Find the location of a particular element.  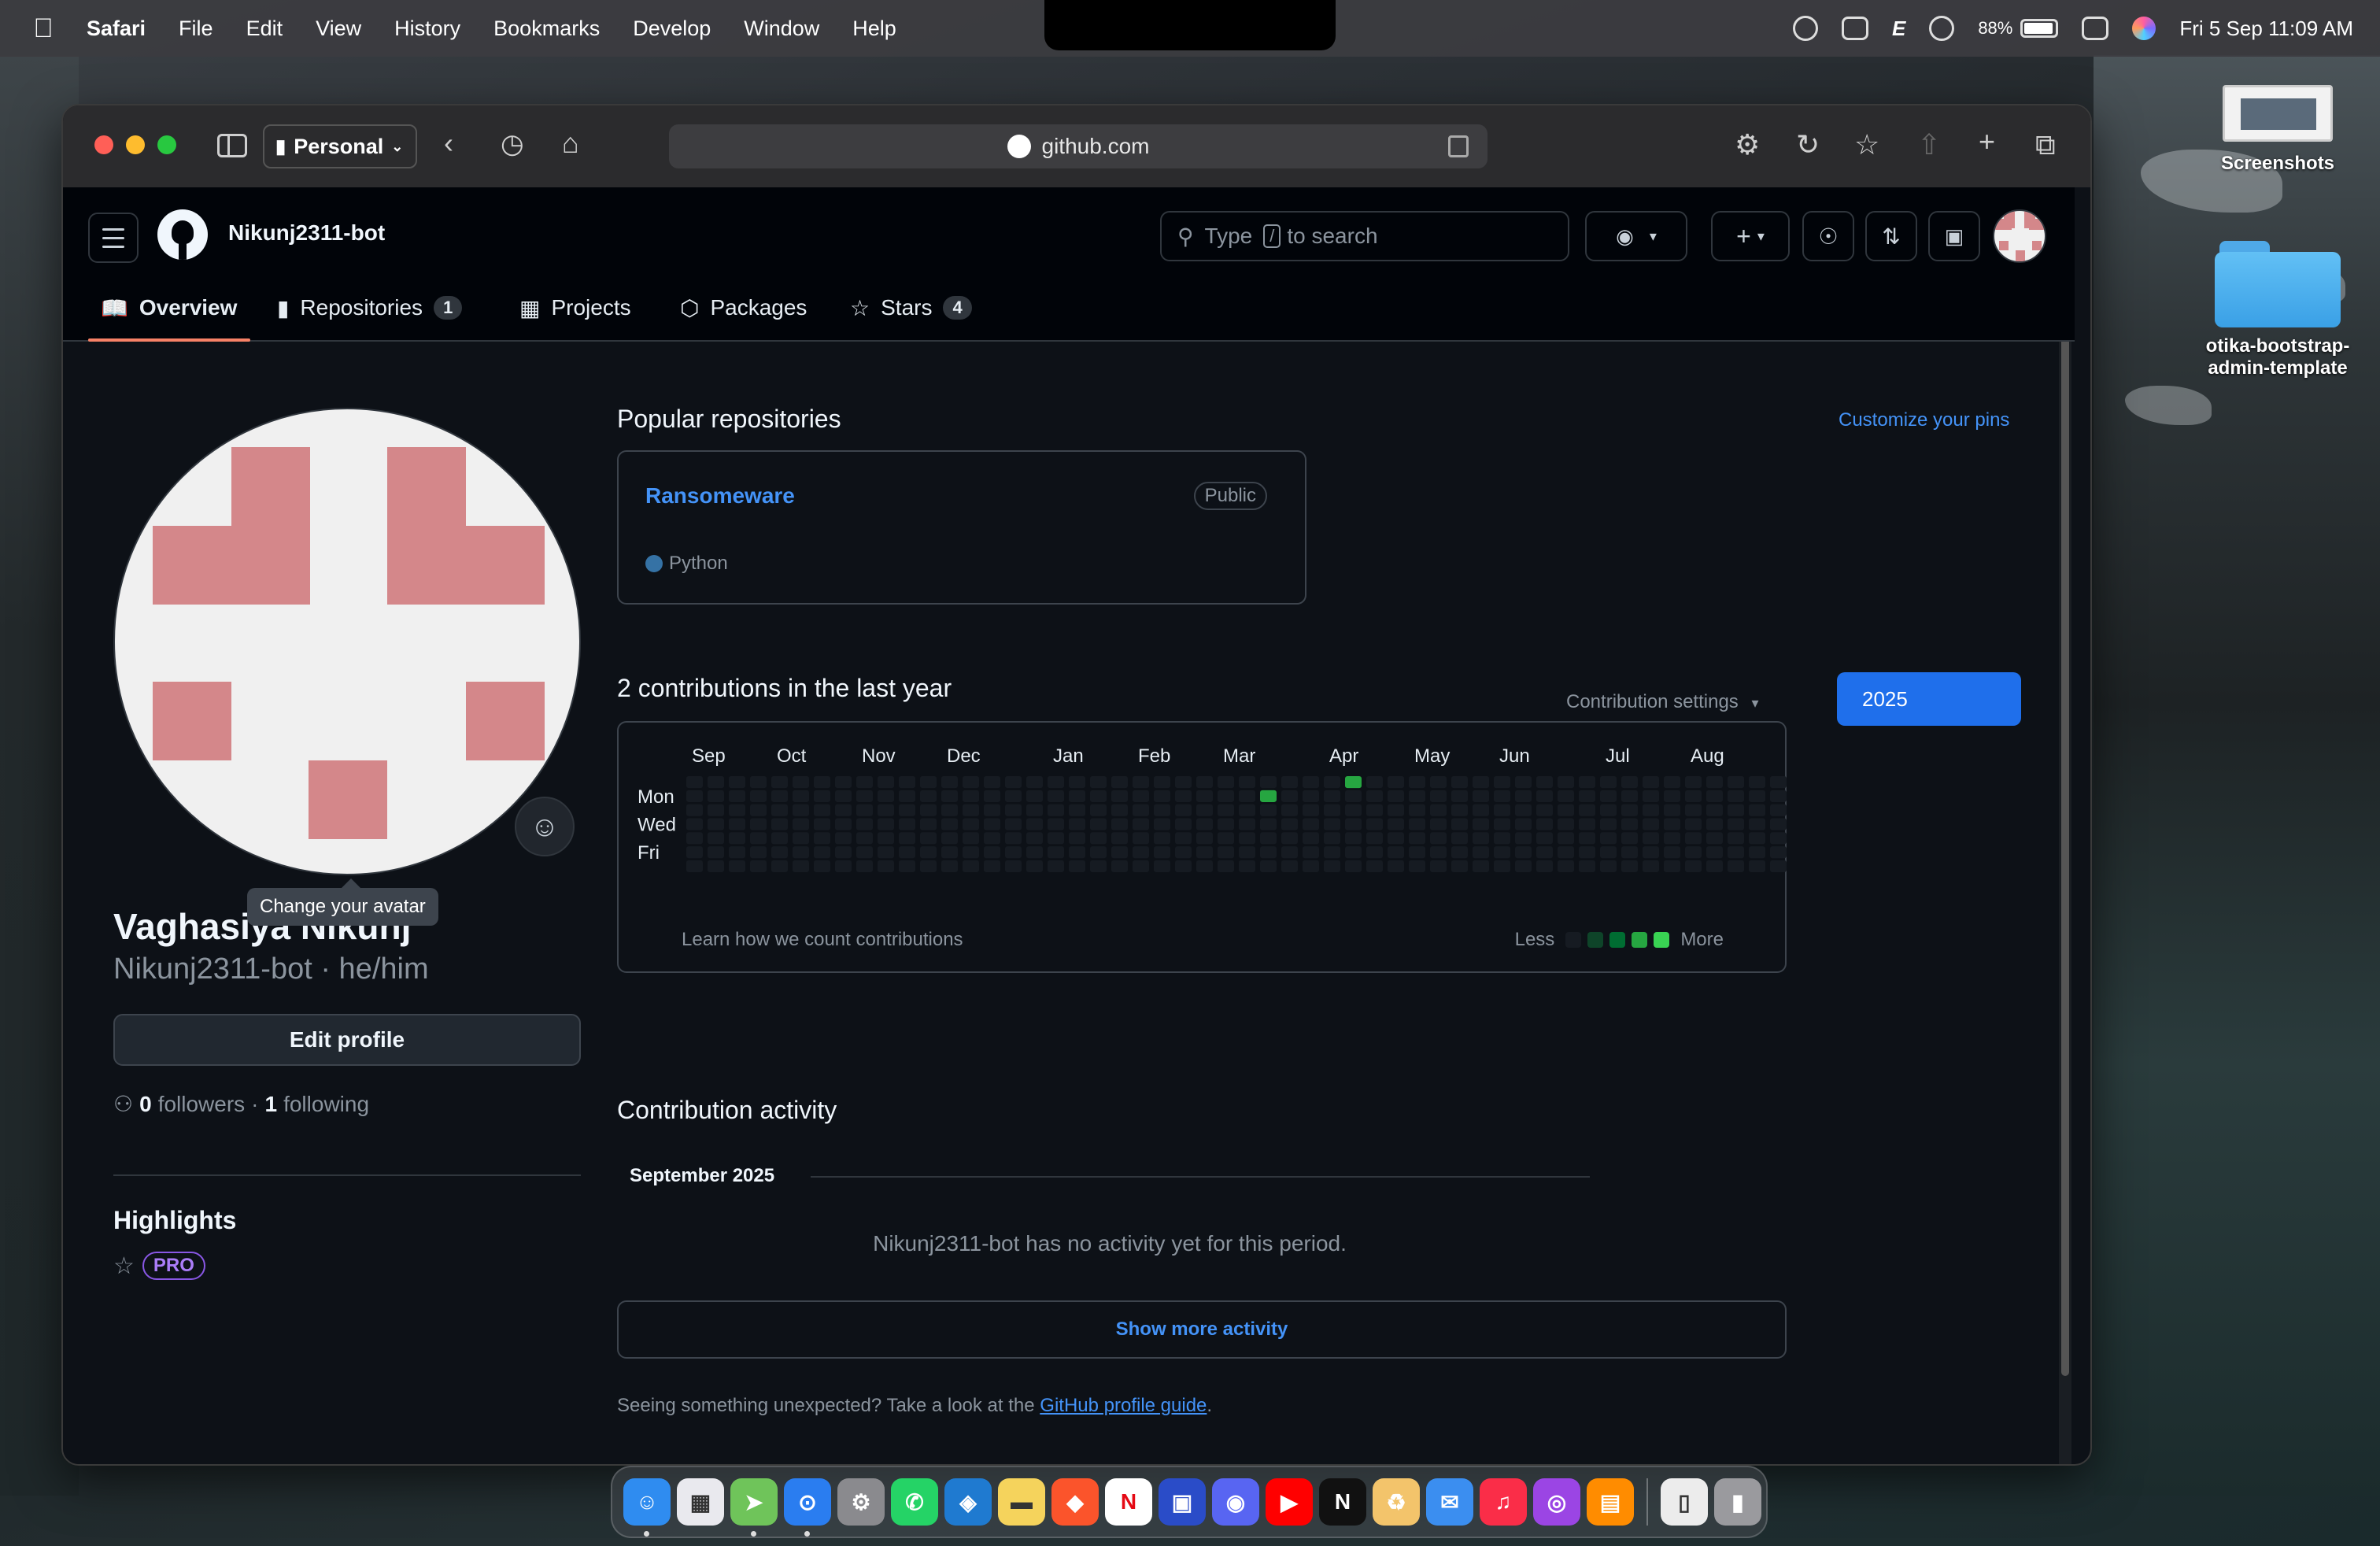

tab-stars: ☆ Stars 4 is located at coordinates (911, 308).